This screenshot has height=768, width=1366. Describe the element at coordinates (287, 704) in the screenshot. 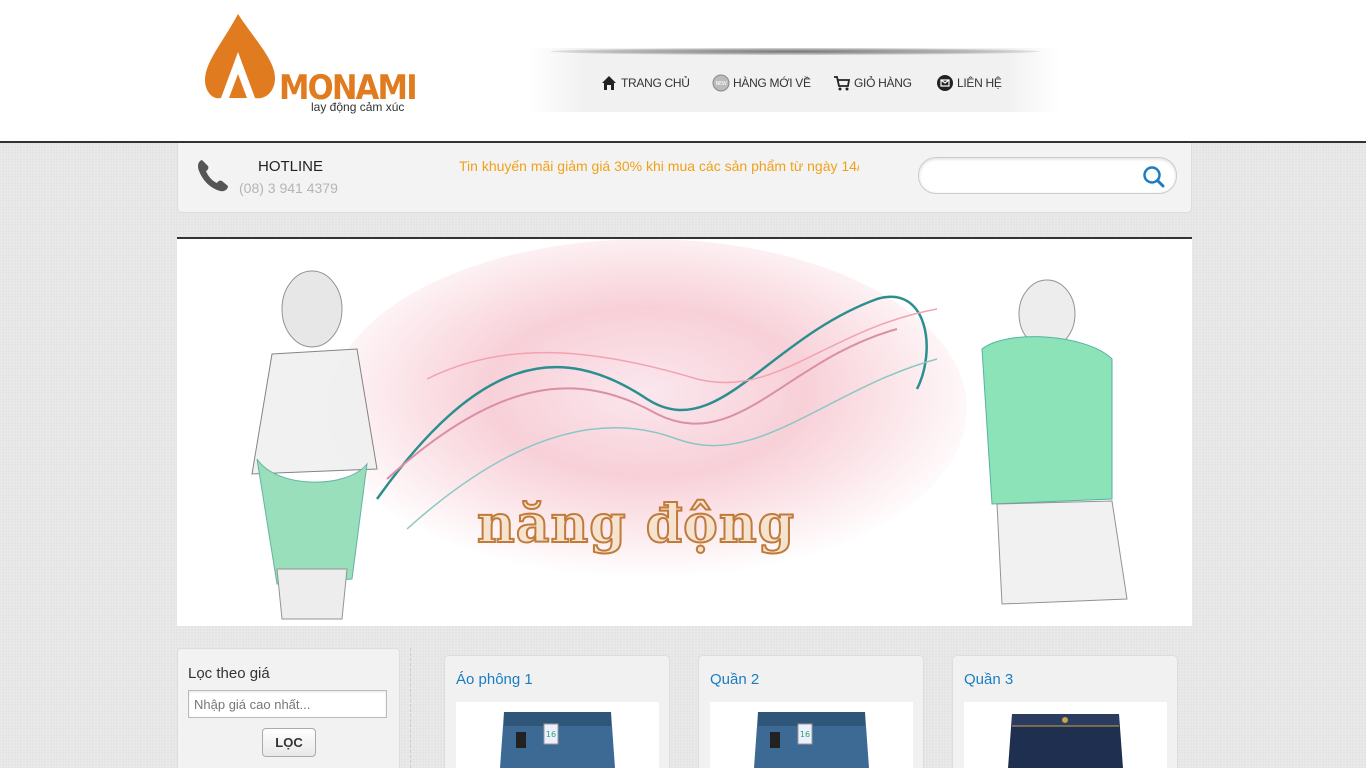

I see `max-price-input` at that location.